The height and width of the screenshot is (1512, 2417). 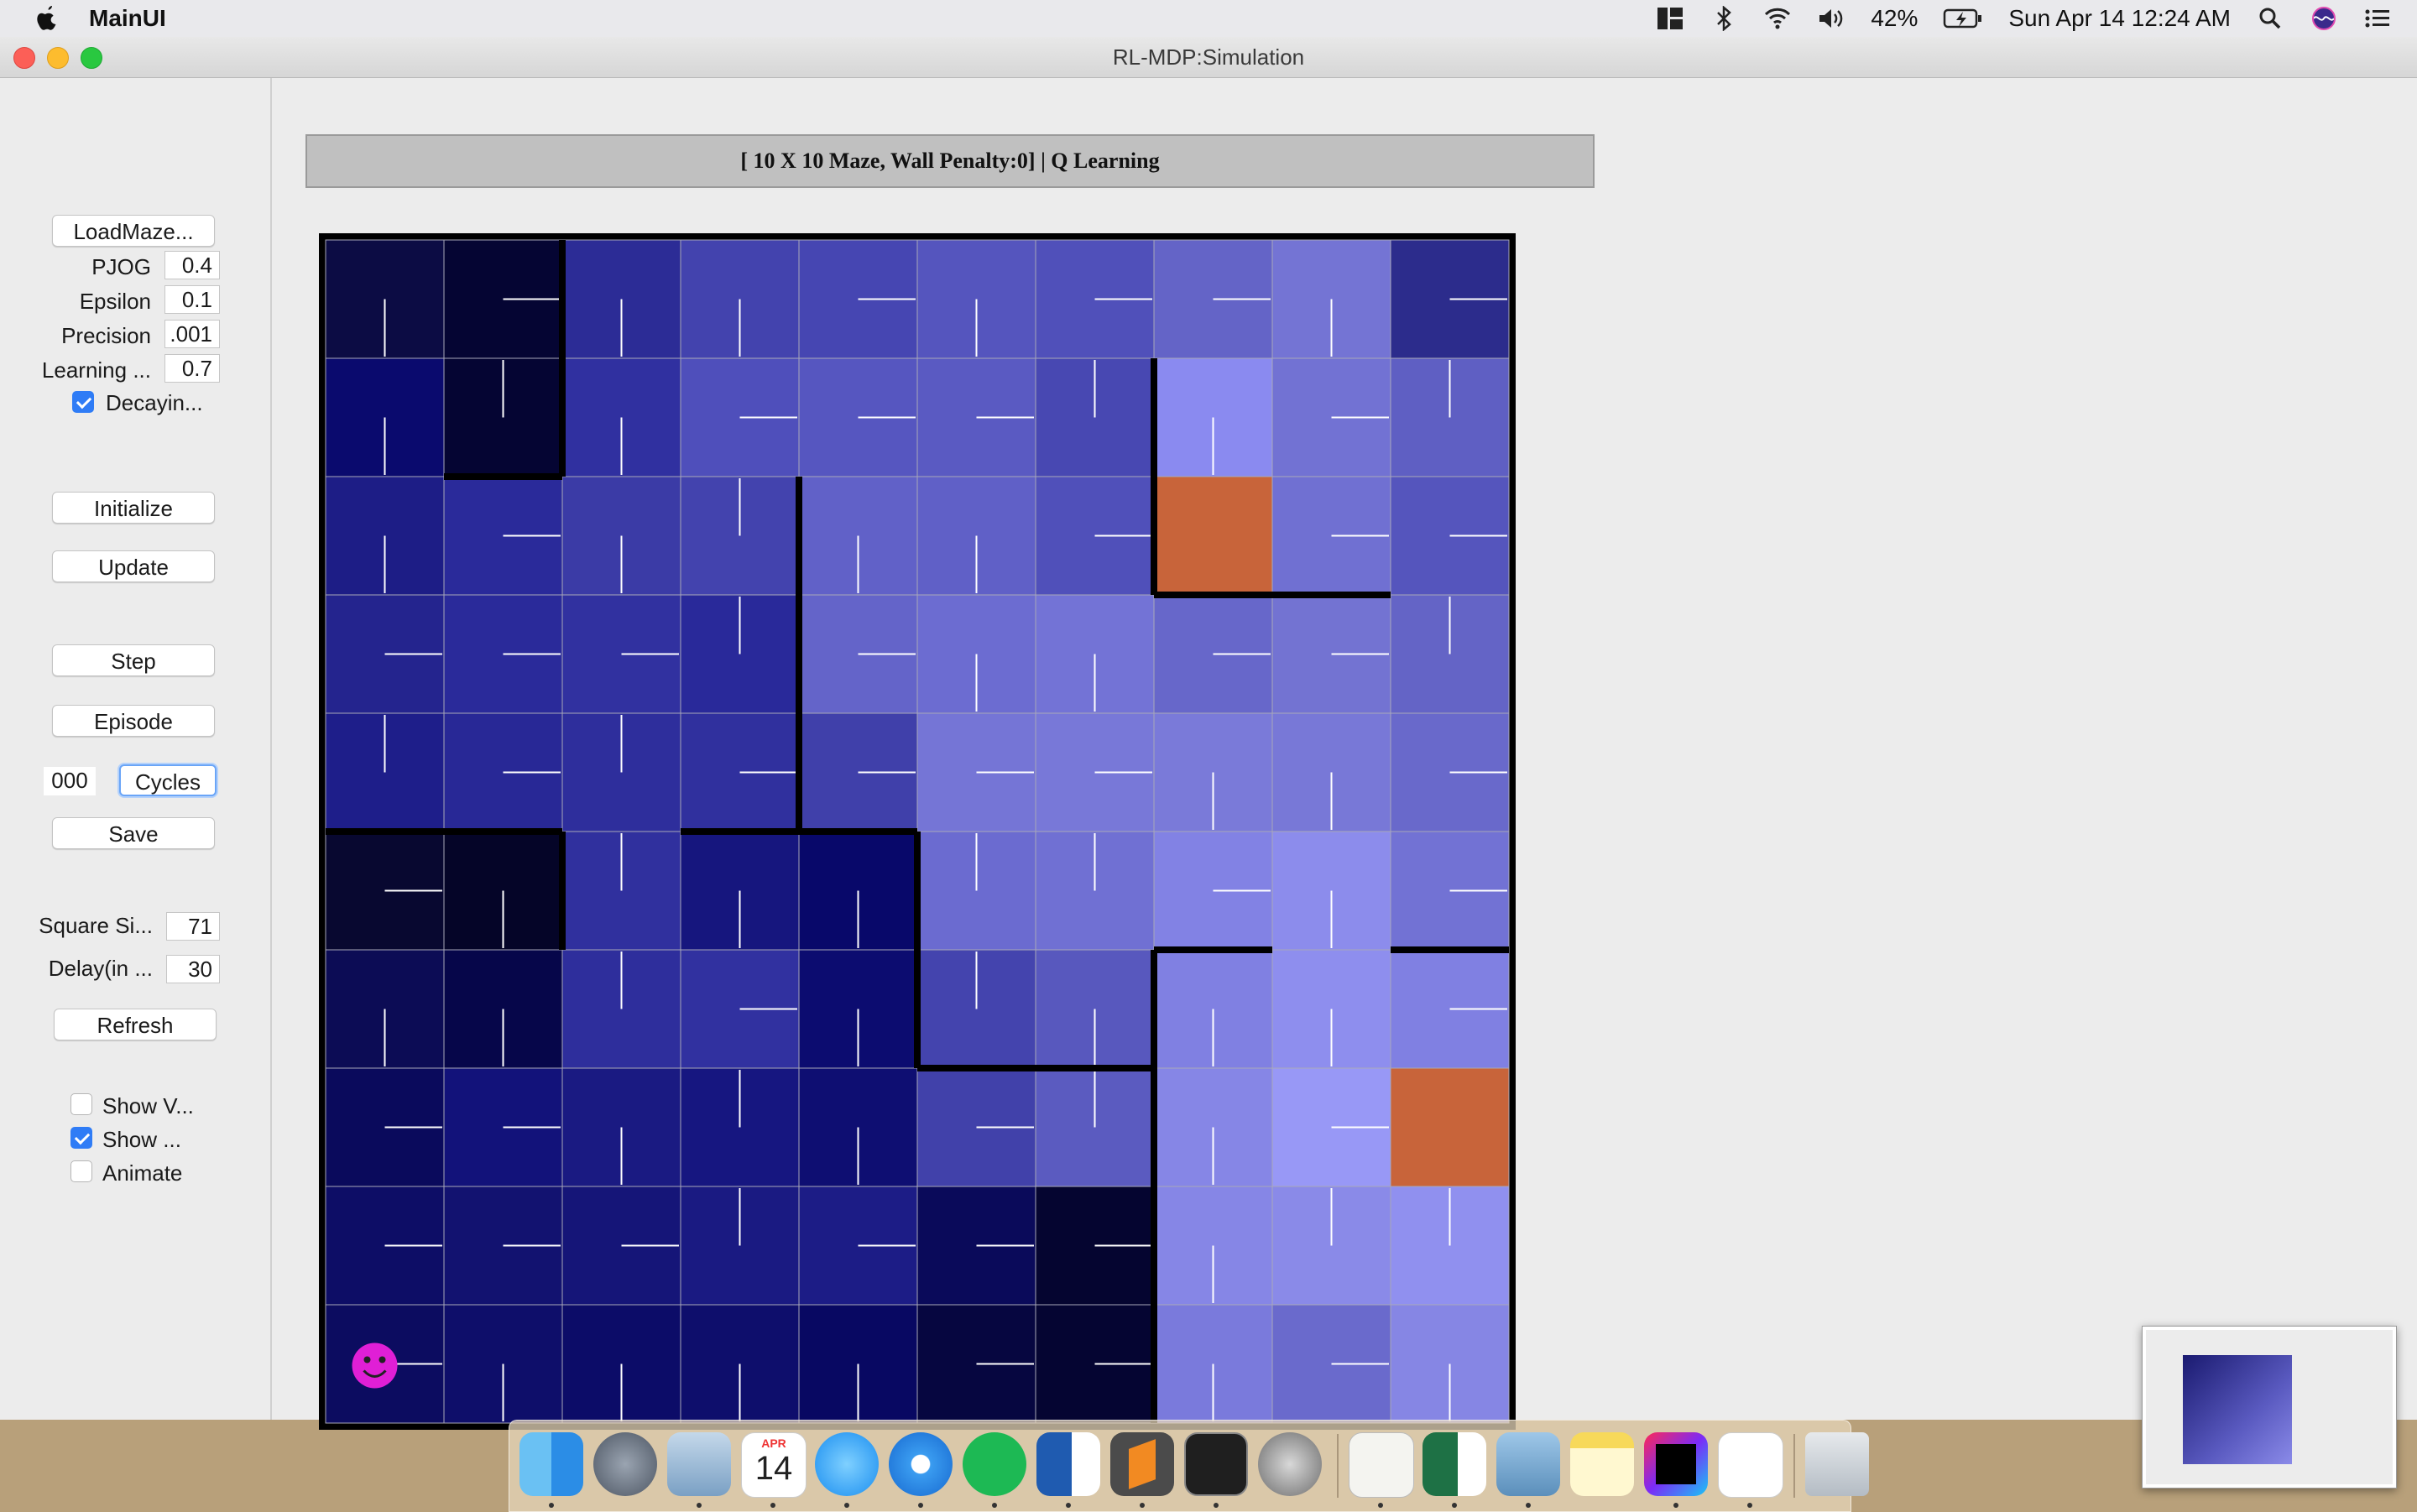 What do you see at coordinates (699, 1464) in the screenshot?
I see `eagle-app-icon` at bounding box center [699, 1464].